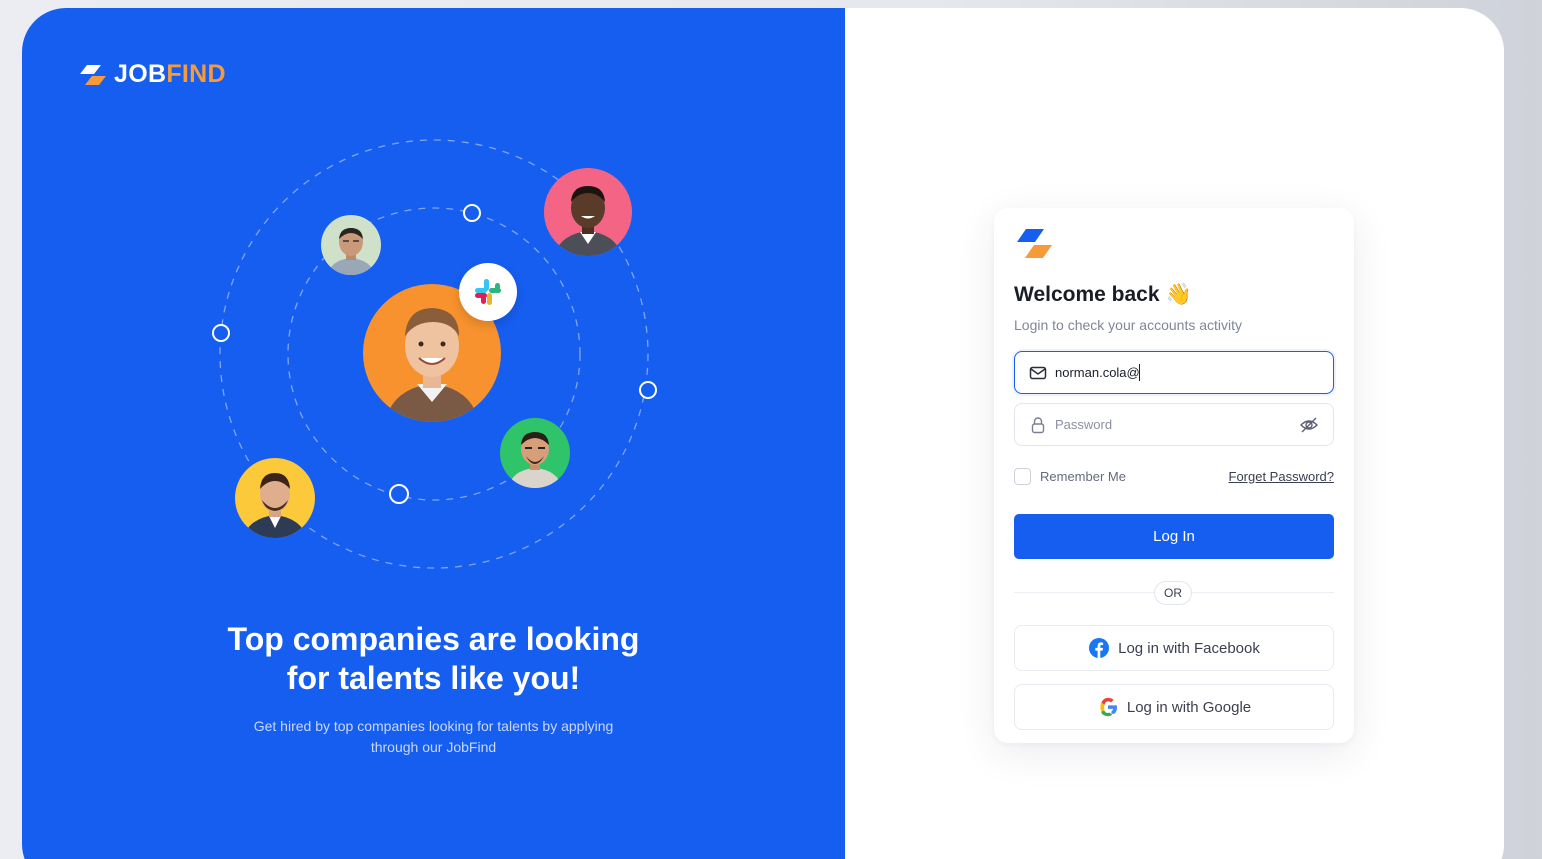  Describe the element at coordinates (433, 747) in the screenshot. I see `hero-subtext-line2: through our JobFind` at that location.